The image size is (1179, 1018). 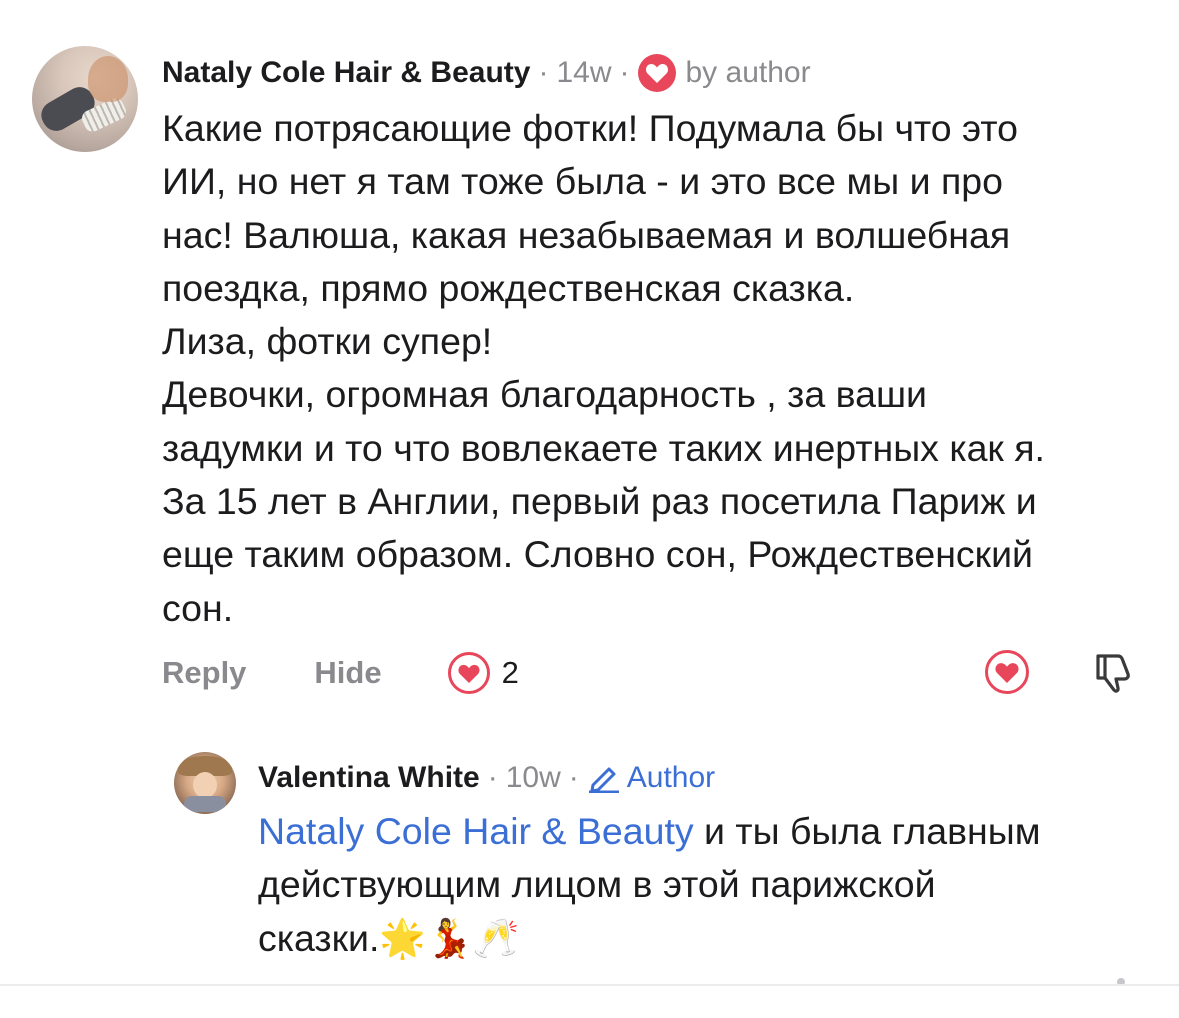 I want to click on mention-link: Nataly Cole Hair & Beauty, so click(x=476, y=831).